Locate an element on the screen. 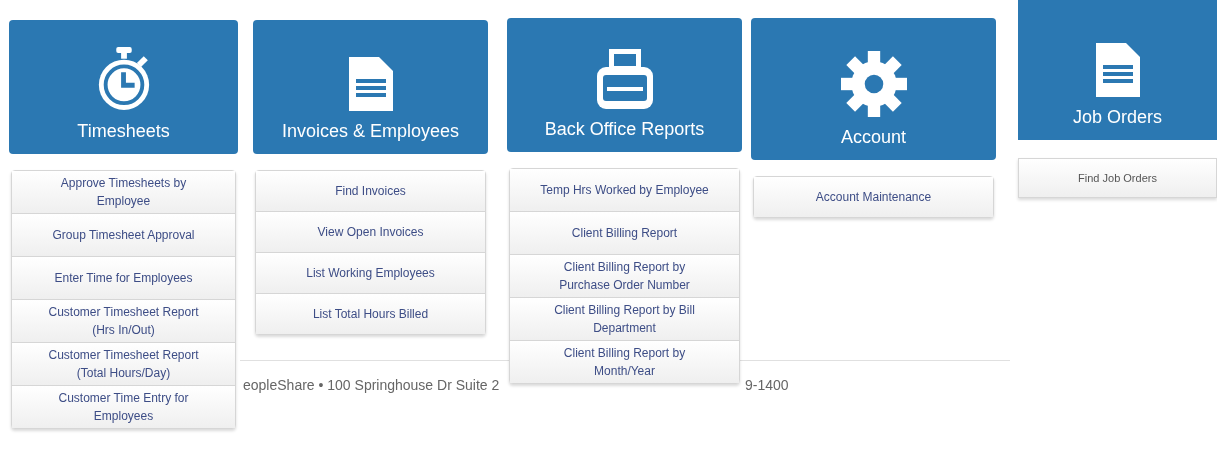 The width and height of the screenshot is (1217, 475). menu-tile: Job Orders is located at coordinates (1117, 70).